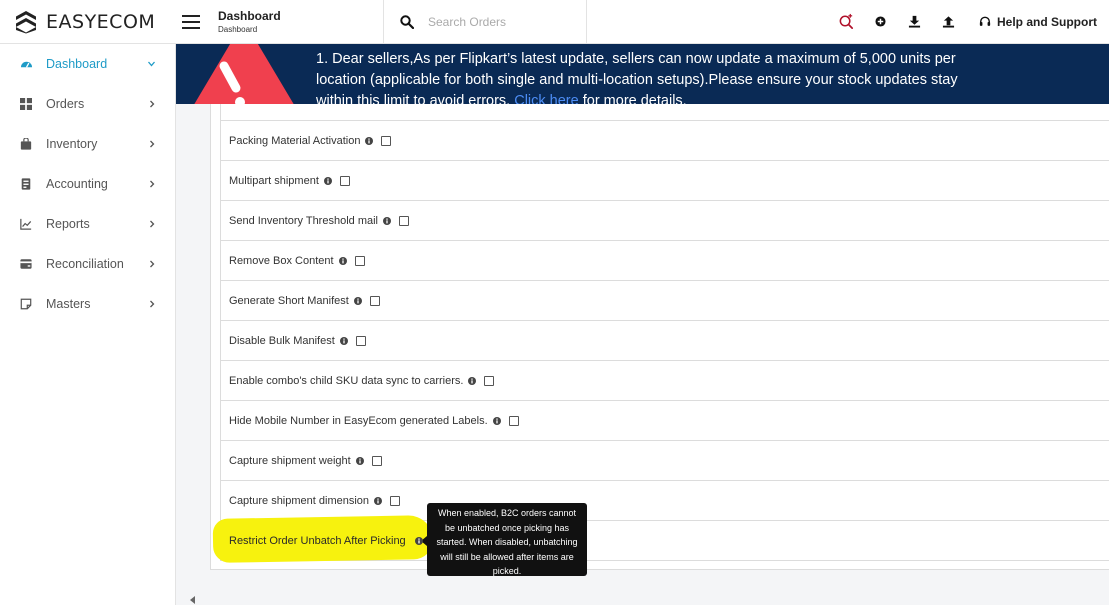  I want to click on sidebar-item-inventory: Inventory, so click(87, 144).